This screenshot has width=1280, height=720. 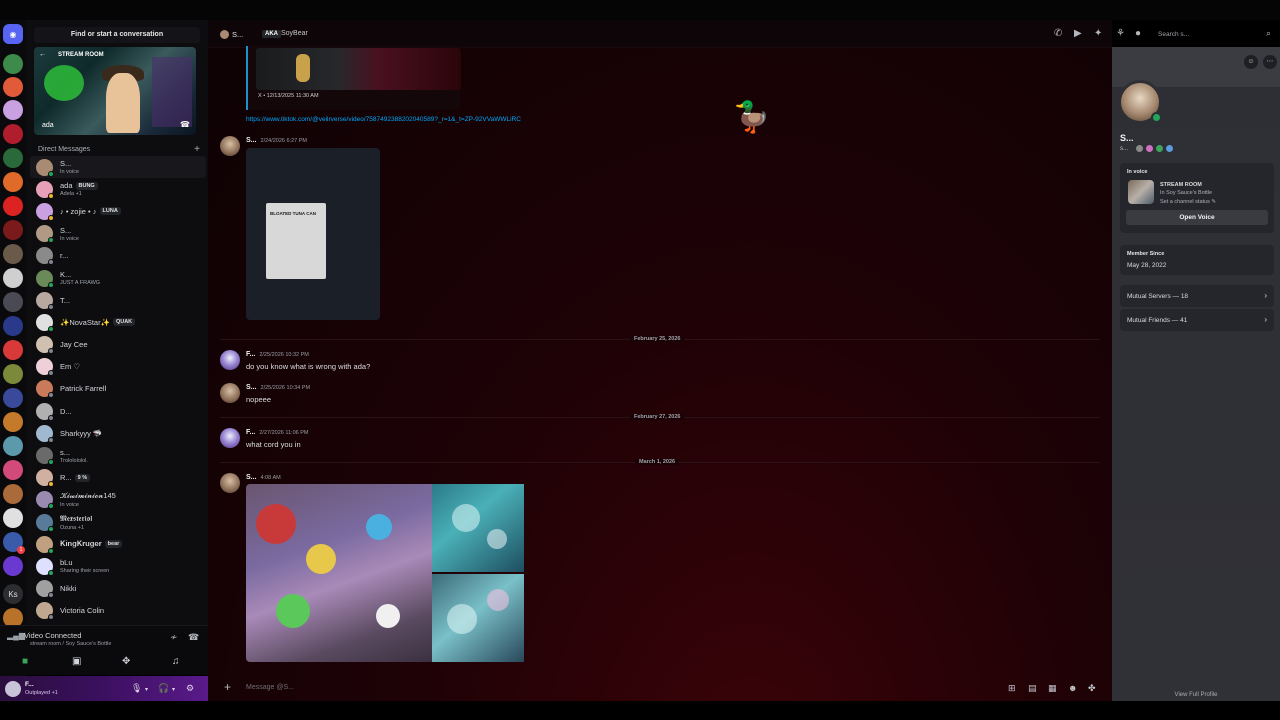 I want to click on dm-item: bLu Sharing their screen, so click(x=118, y=566).